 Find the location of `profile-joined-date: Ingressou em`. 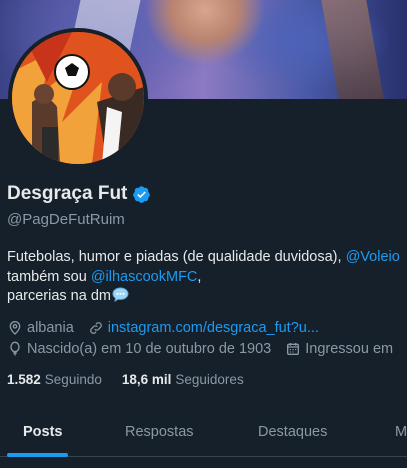

profile-joined-date: Ingressou em is located at coordinates (349, 349).